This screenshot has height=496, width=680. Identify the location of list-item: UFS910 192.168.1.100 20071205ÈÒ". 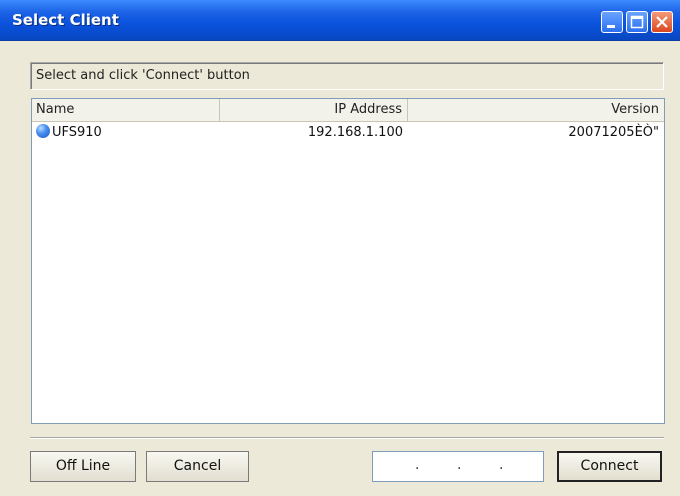
(348, 133).